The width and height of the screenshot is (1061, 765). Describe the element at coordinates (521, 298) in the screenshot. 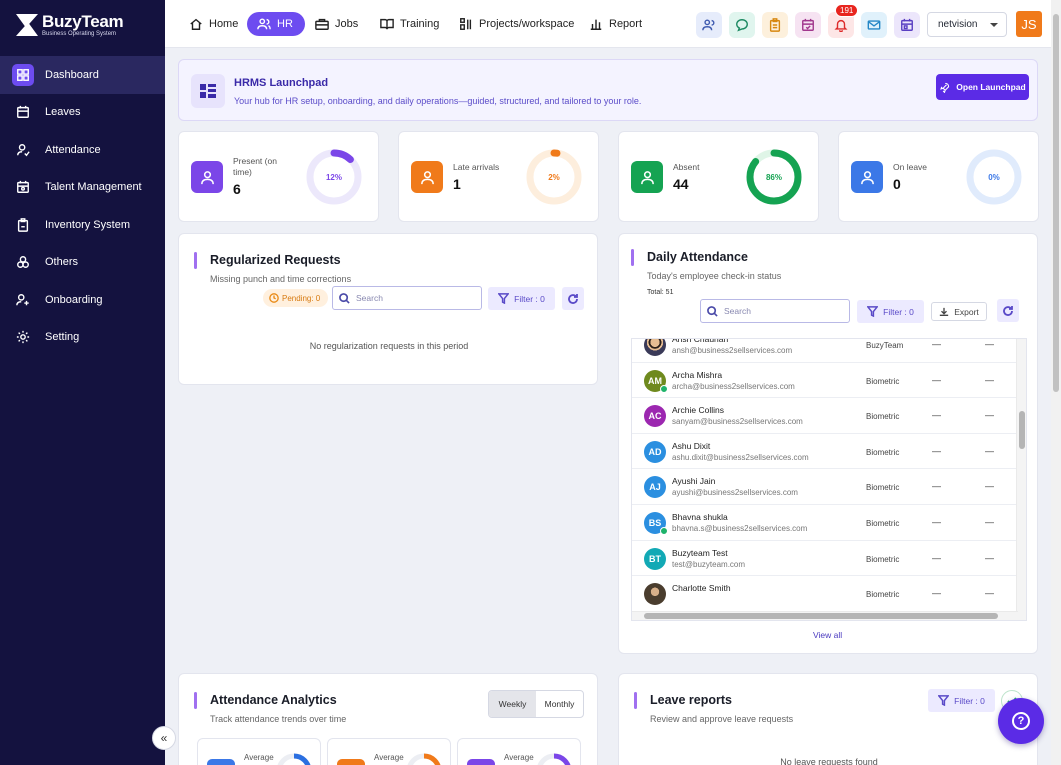

I see `regularized-filter-button: Filter : 0` at that location.